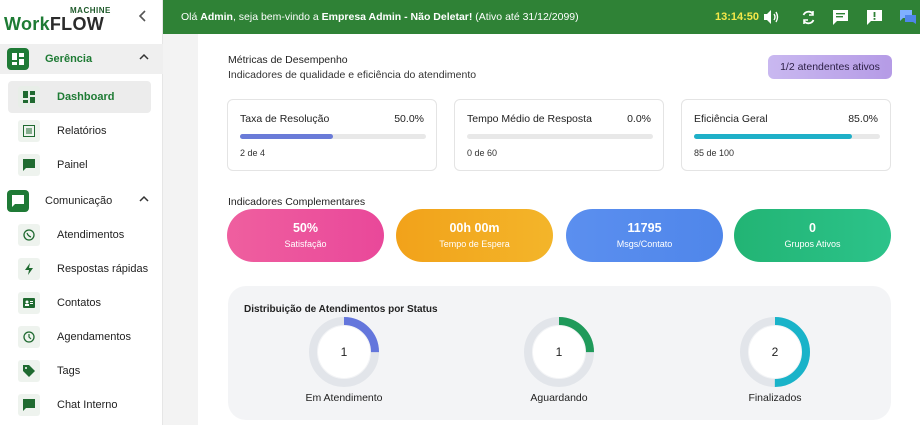 Image resolution: width=920 pixels, height=425 pixels. I want to click on metric-name: Tempo Médio de Resposta, so click(529, 119).